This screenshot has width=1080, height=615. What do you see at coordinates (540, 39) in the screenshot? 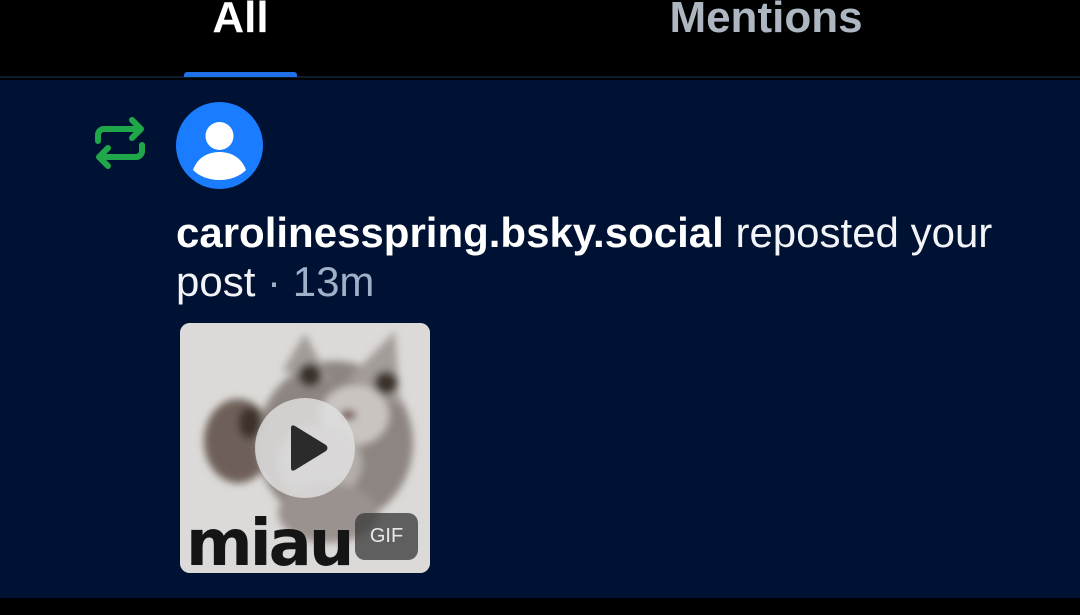
I see `notification-tabbar: All Mentions` at bounding box center [540, 39].